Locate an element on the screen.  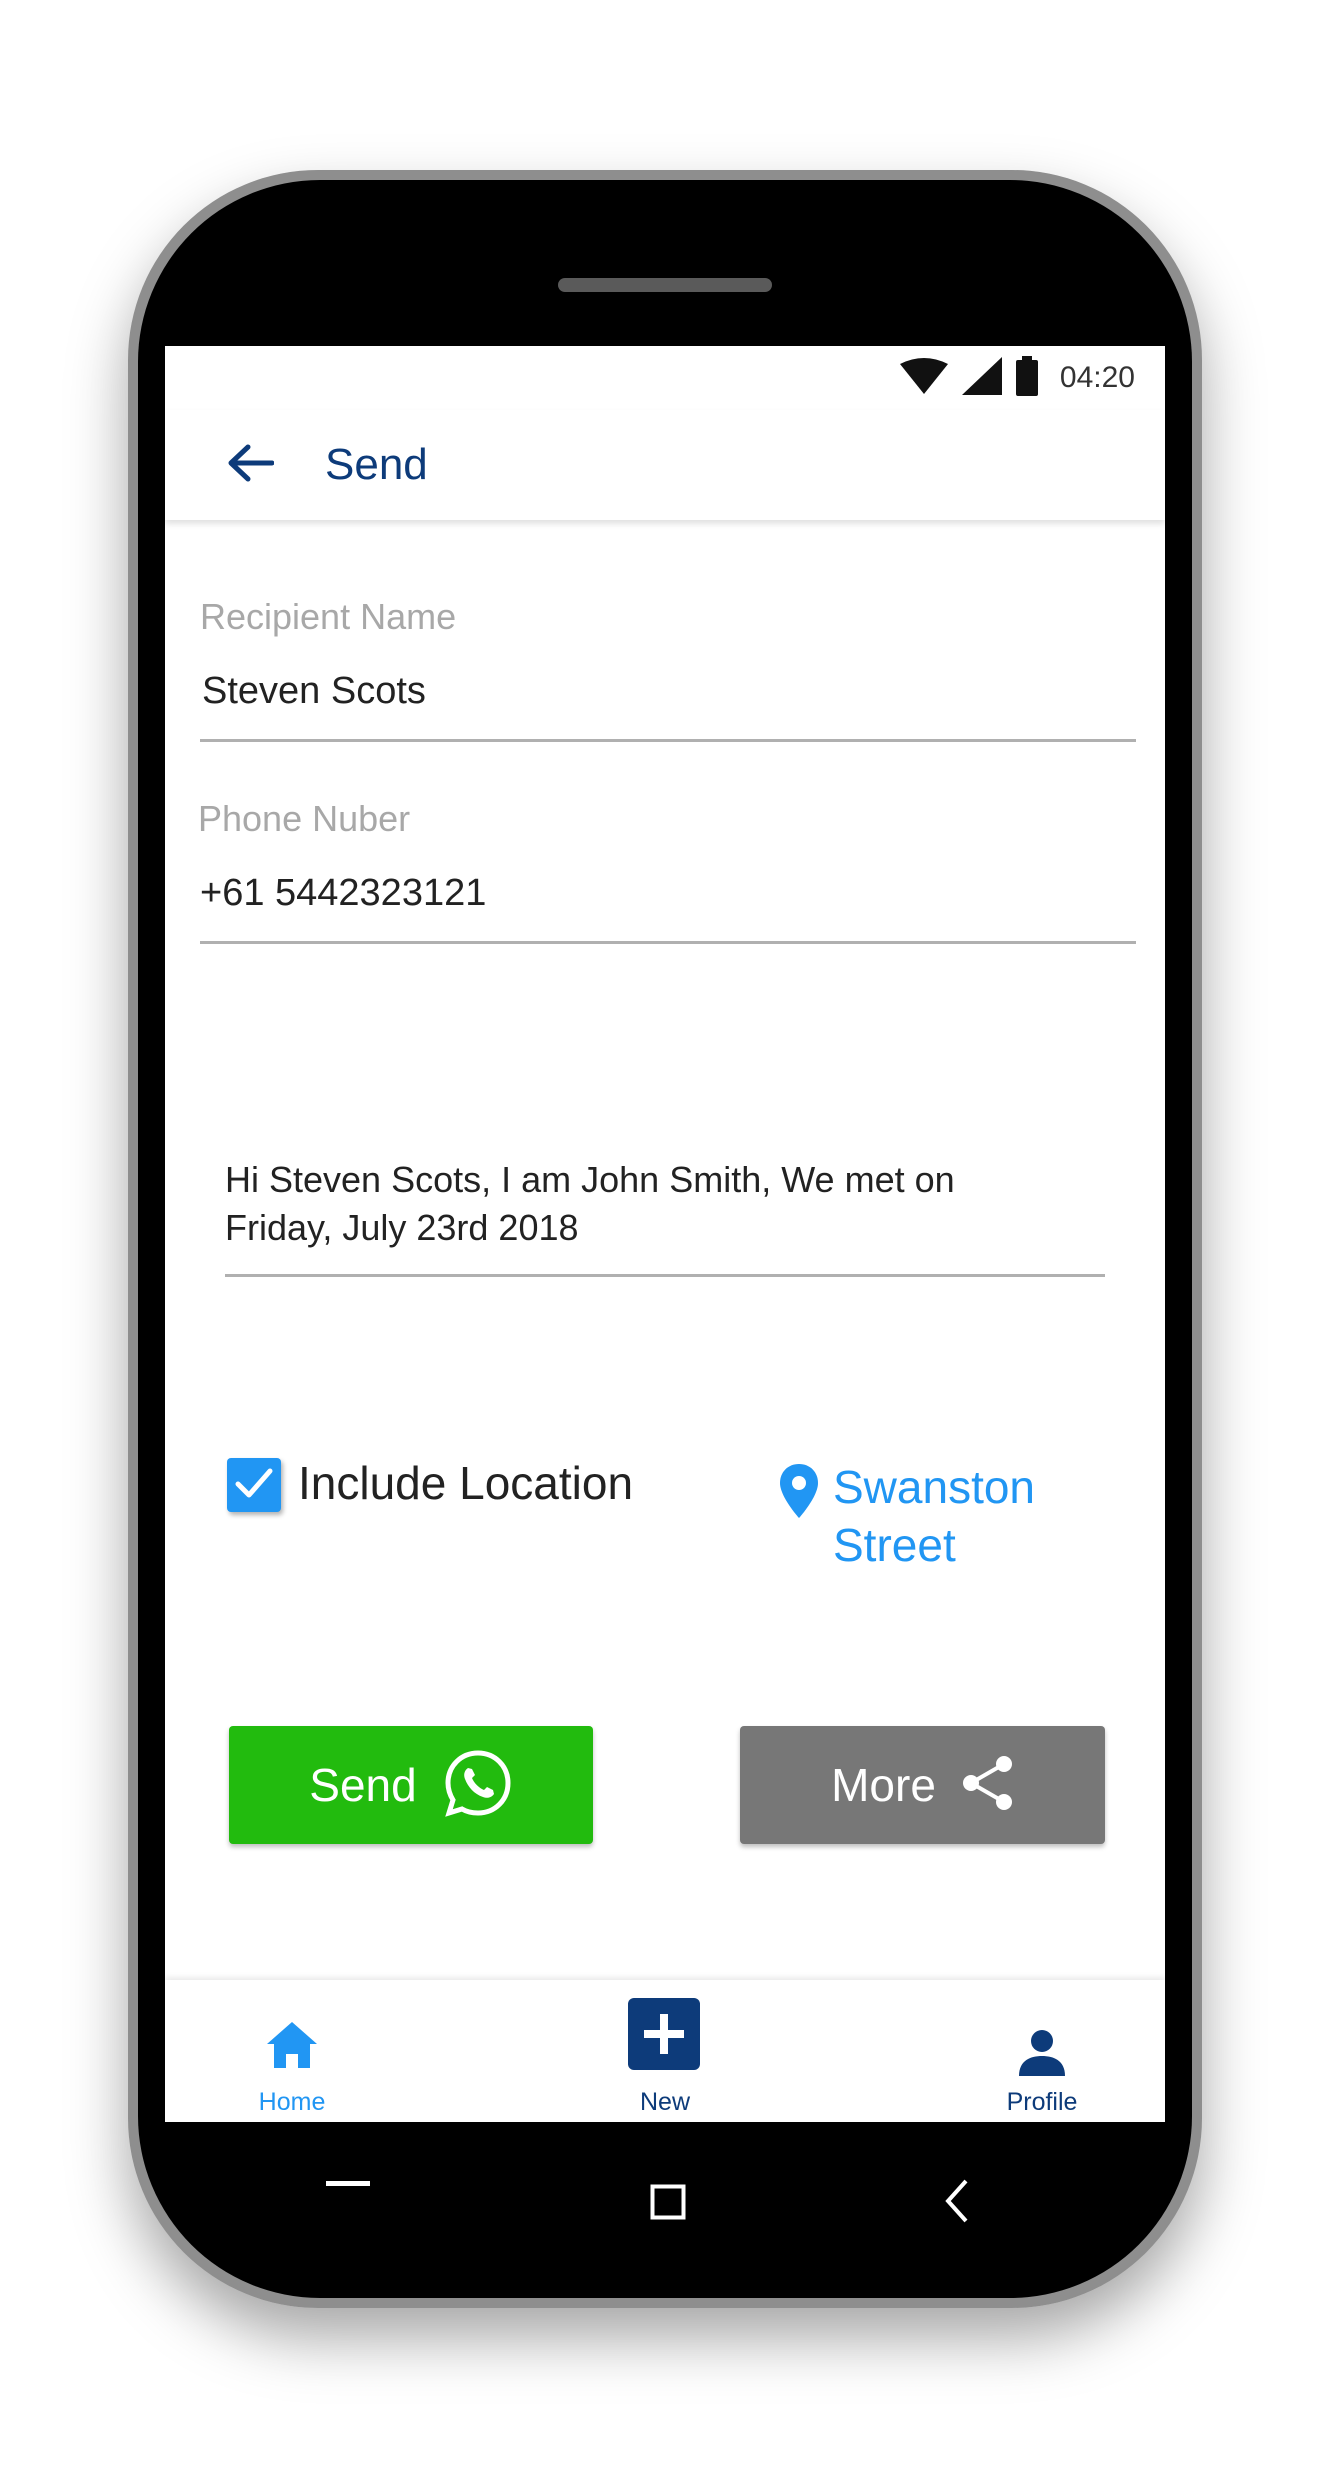
system-recent-apps-button is located at coordinates (348, 2185).